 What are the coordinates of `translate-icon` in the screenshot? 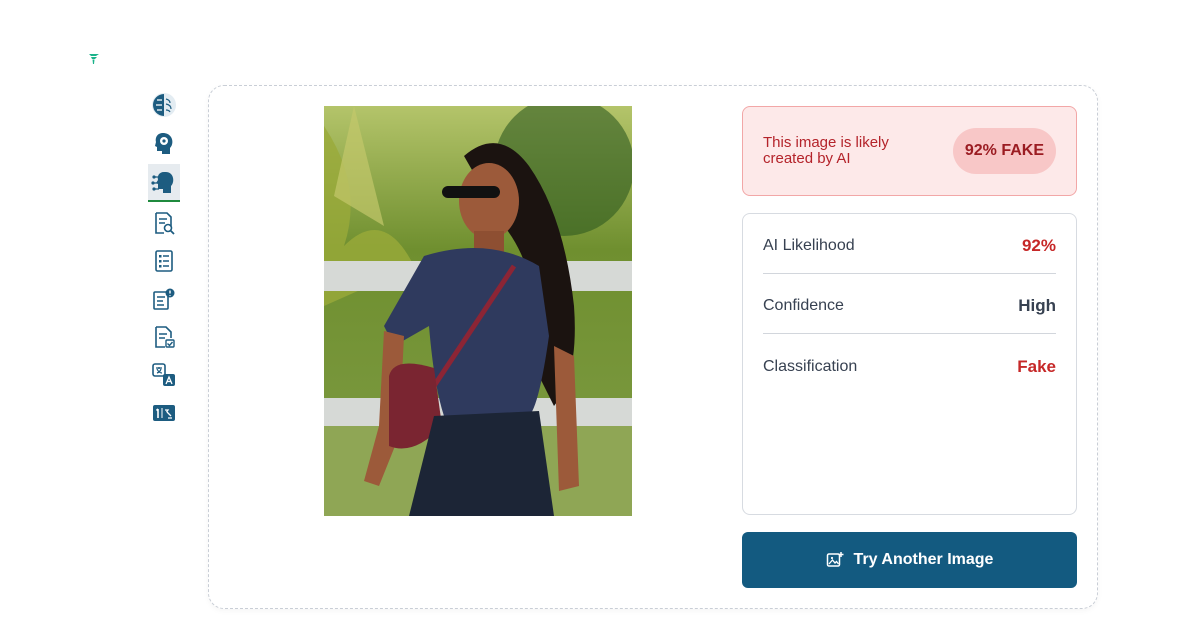 It's located at (163, 374).